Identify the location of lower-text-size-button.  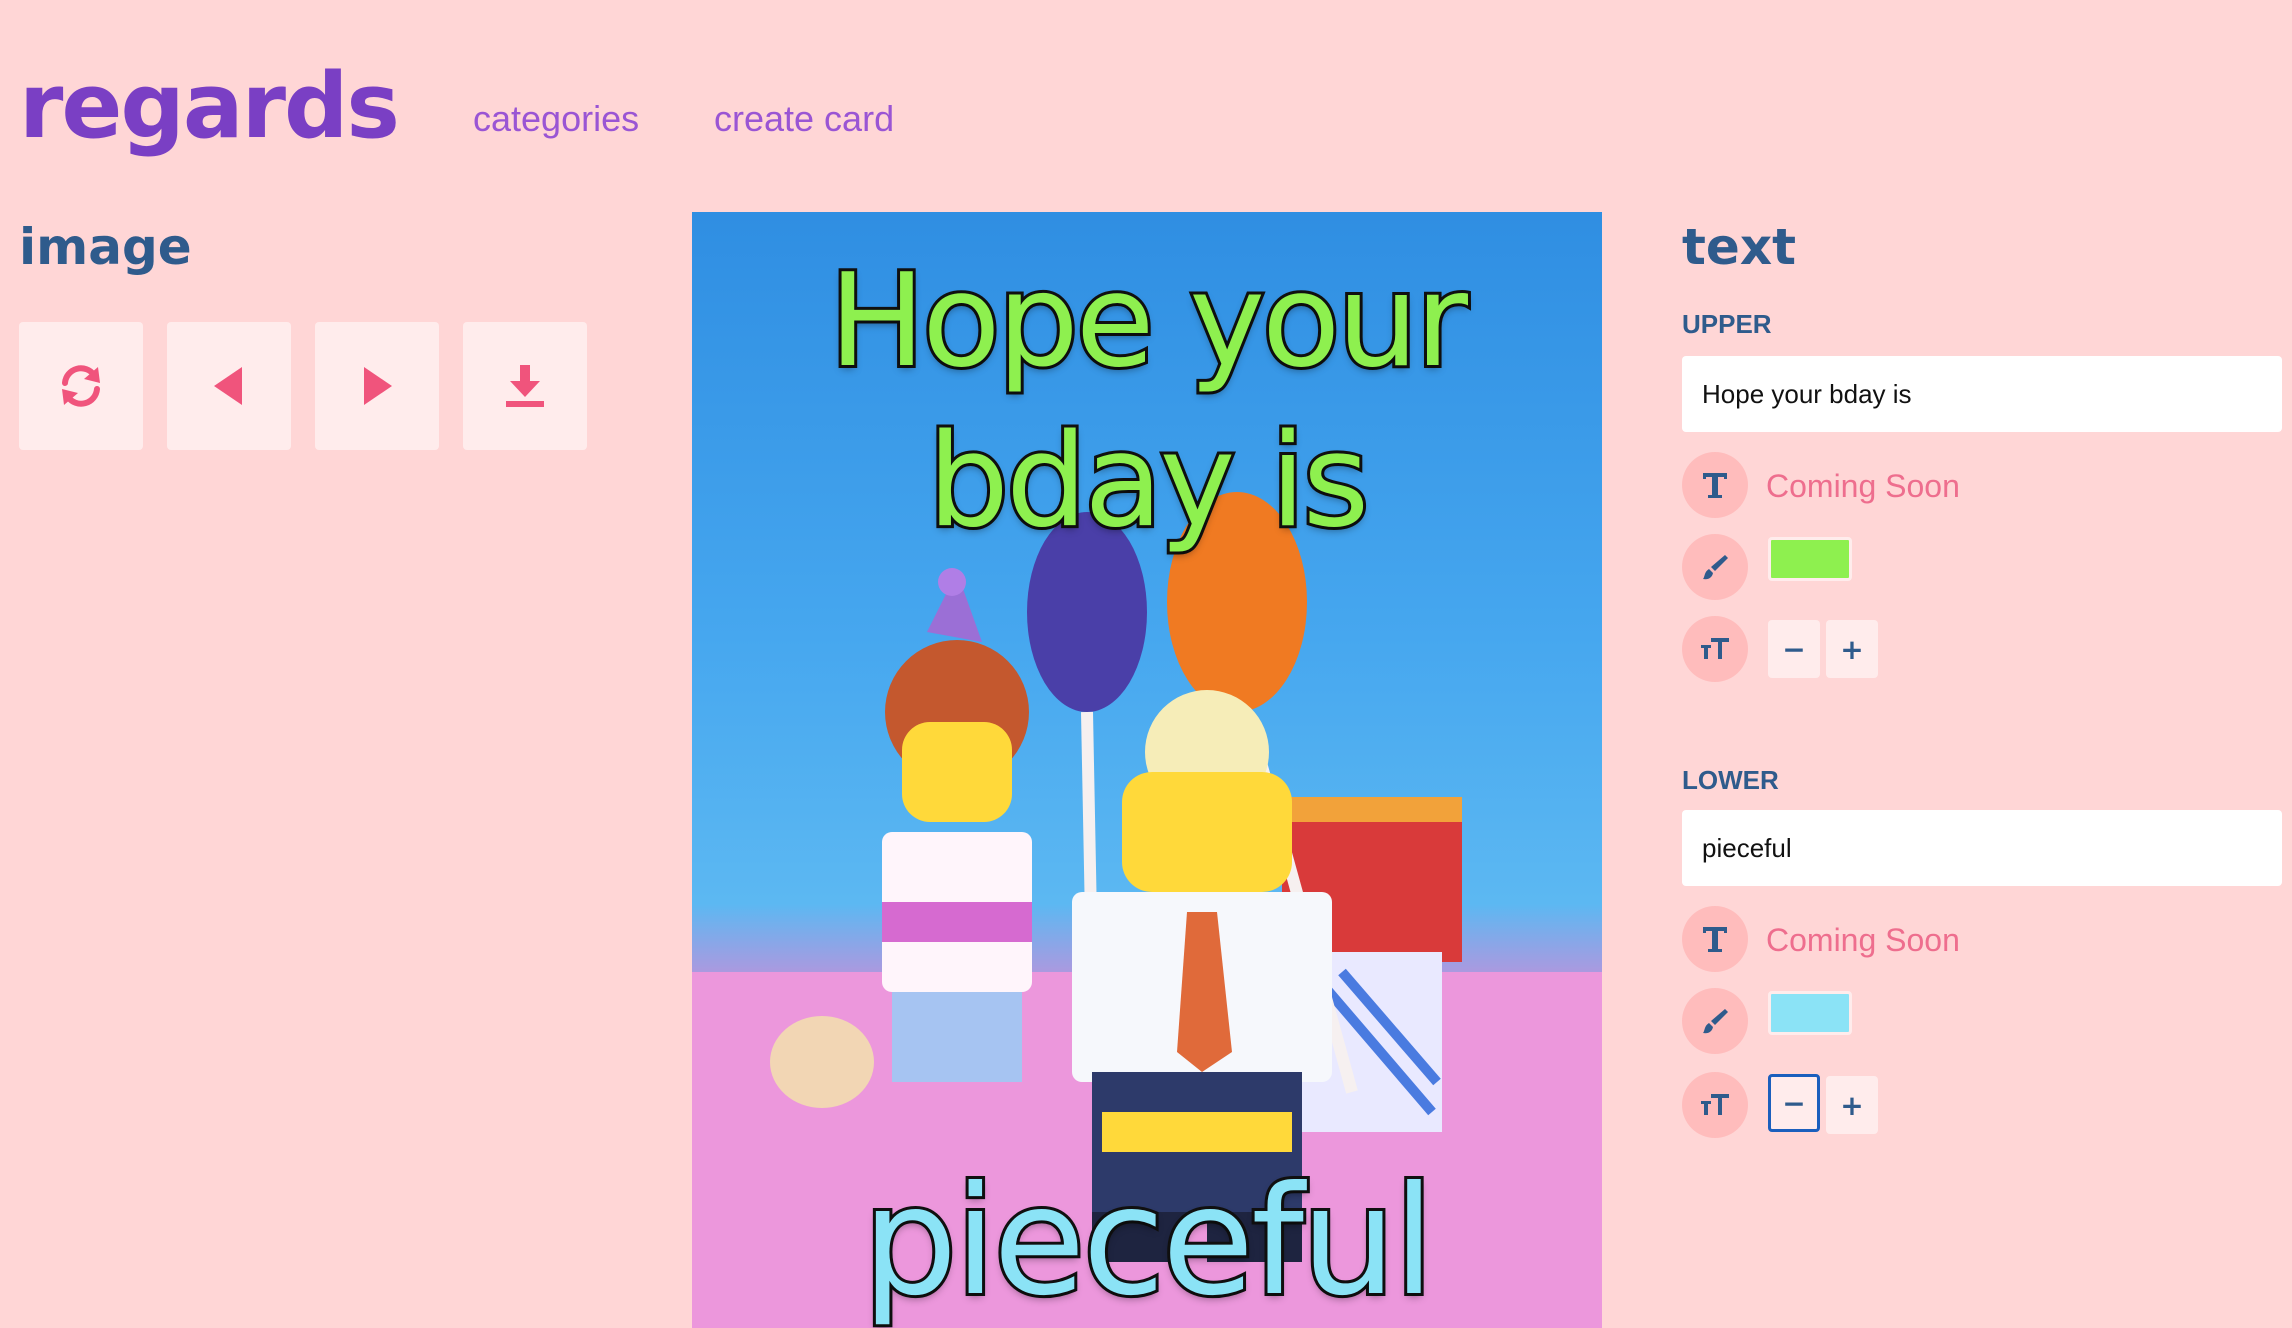
(1715, 1105).